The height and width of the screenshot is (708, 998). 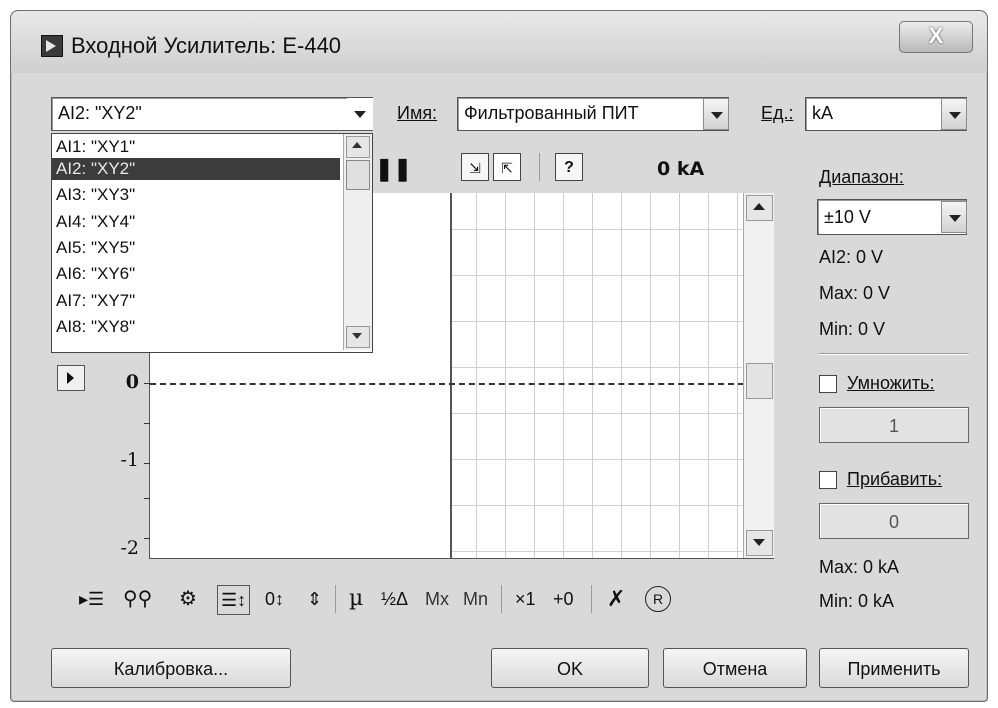 What do you see at coordinates (894, 425) in the screenshot?
I see `multiply-value: 1` at bounding box center [894, 425].